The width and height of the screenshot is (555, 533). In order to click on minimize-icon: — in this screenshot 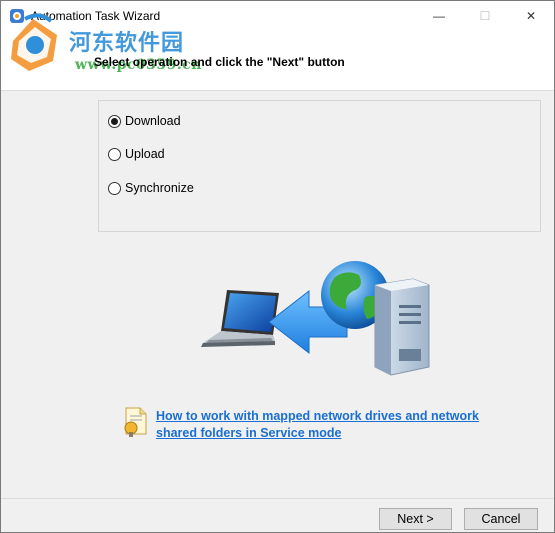, I will do `click(439, 16)`.